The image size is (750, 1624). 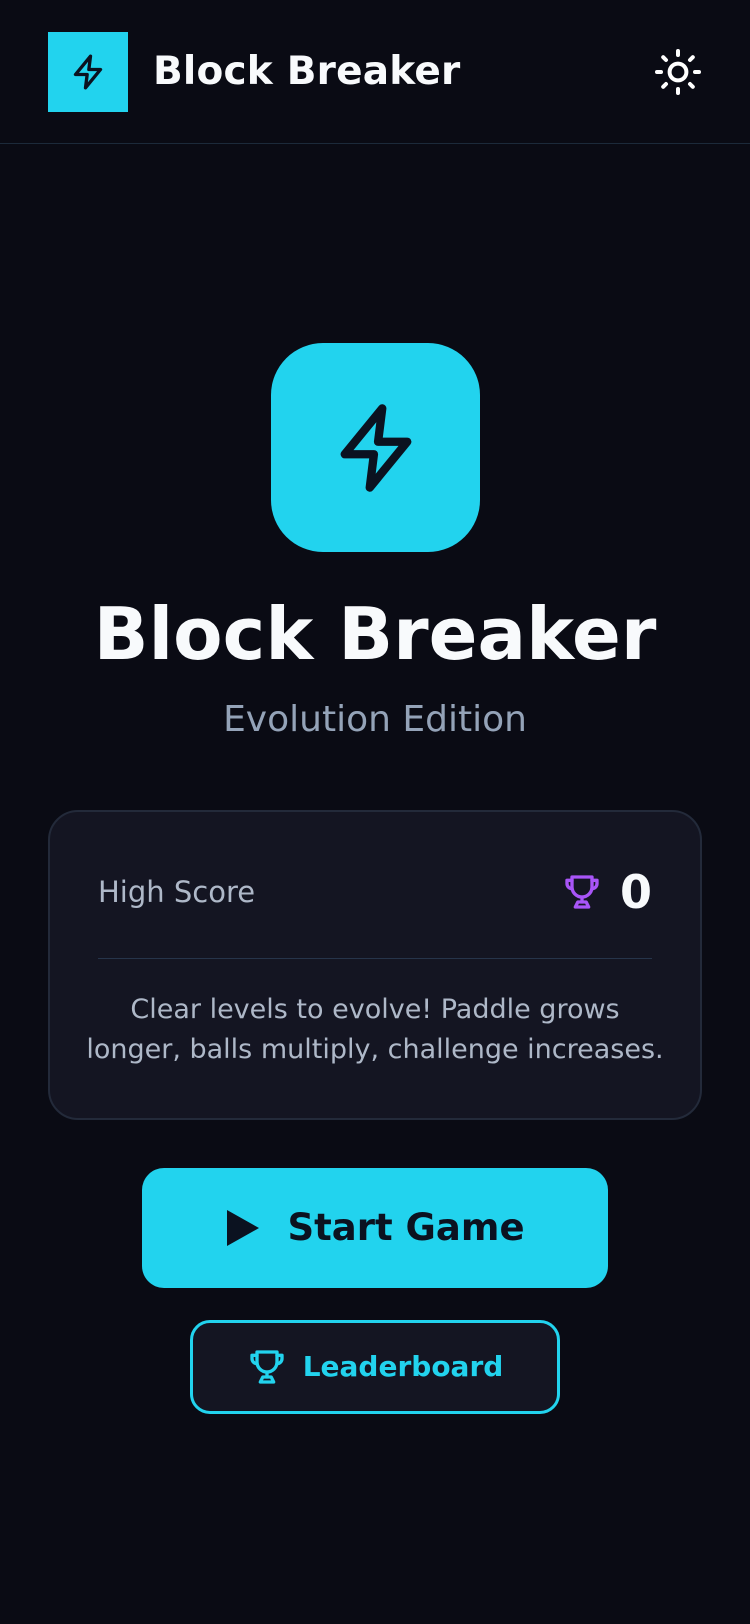 What do you see at coordinates (375, 958) in the screenshot?
I see `divider` at bounding box center [375, 958].